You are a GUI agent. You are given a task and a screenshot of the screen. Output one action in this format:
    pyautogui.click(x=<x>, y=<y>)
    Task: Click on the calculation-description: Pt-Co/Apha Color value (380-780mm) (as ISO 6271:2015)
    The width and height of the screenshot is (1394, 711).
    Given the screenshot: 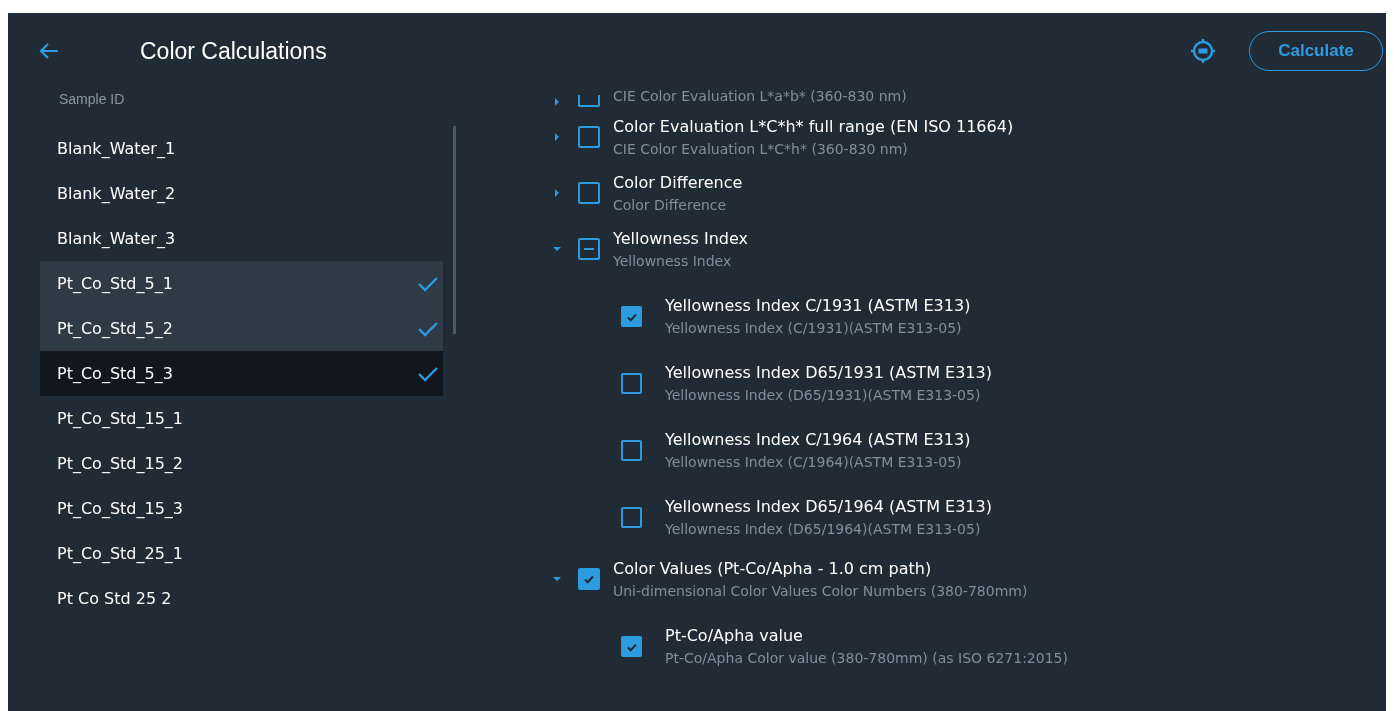 What is the action you would take?
    pyautogui.click(x=866, y=658)
    